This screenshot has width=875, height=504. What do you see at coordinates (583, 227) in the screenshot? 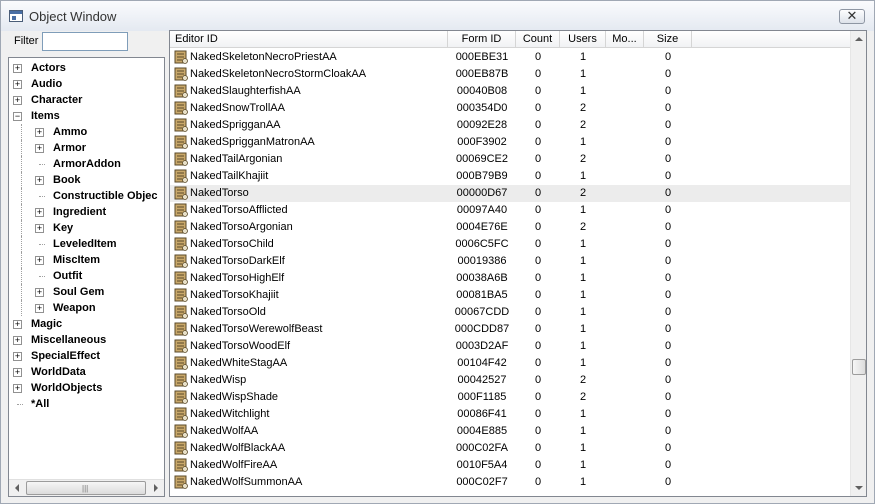
I see `cell-users: 2` at bounding box center [583, 227].